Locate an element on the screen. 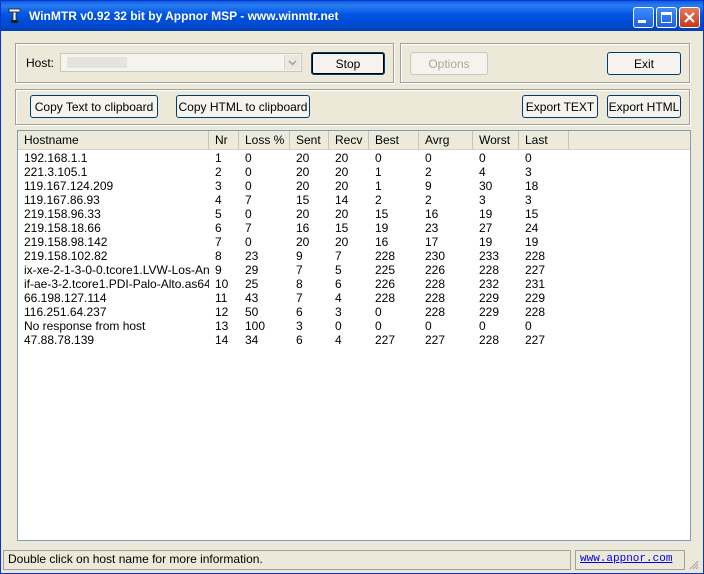  cell-last: 24 is located at coordinates (532, 228).